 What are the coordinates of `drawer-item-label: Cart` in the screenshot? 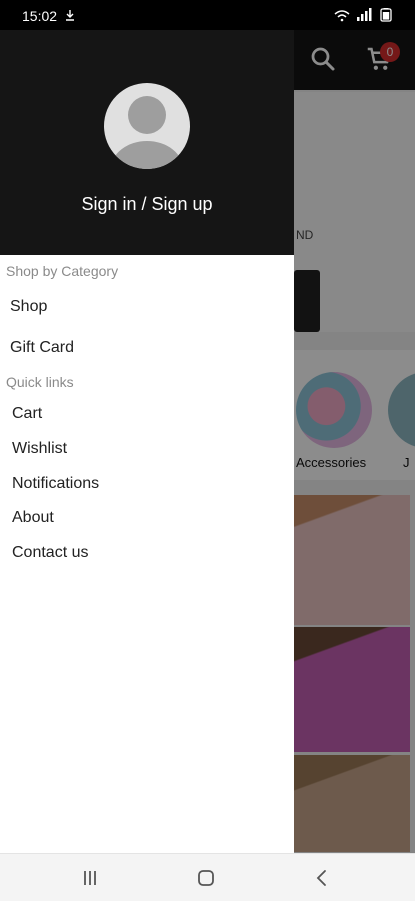 It's located at (27, 413).